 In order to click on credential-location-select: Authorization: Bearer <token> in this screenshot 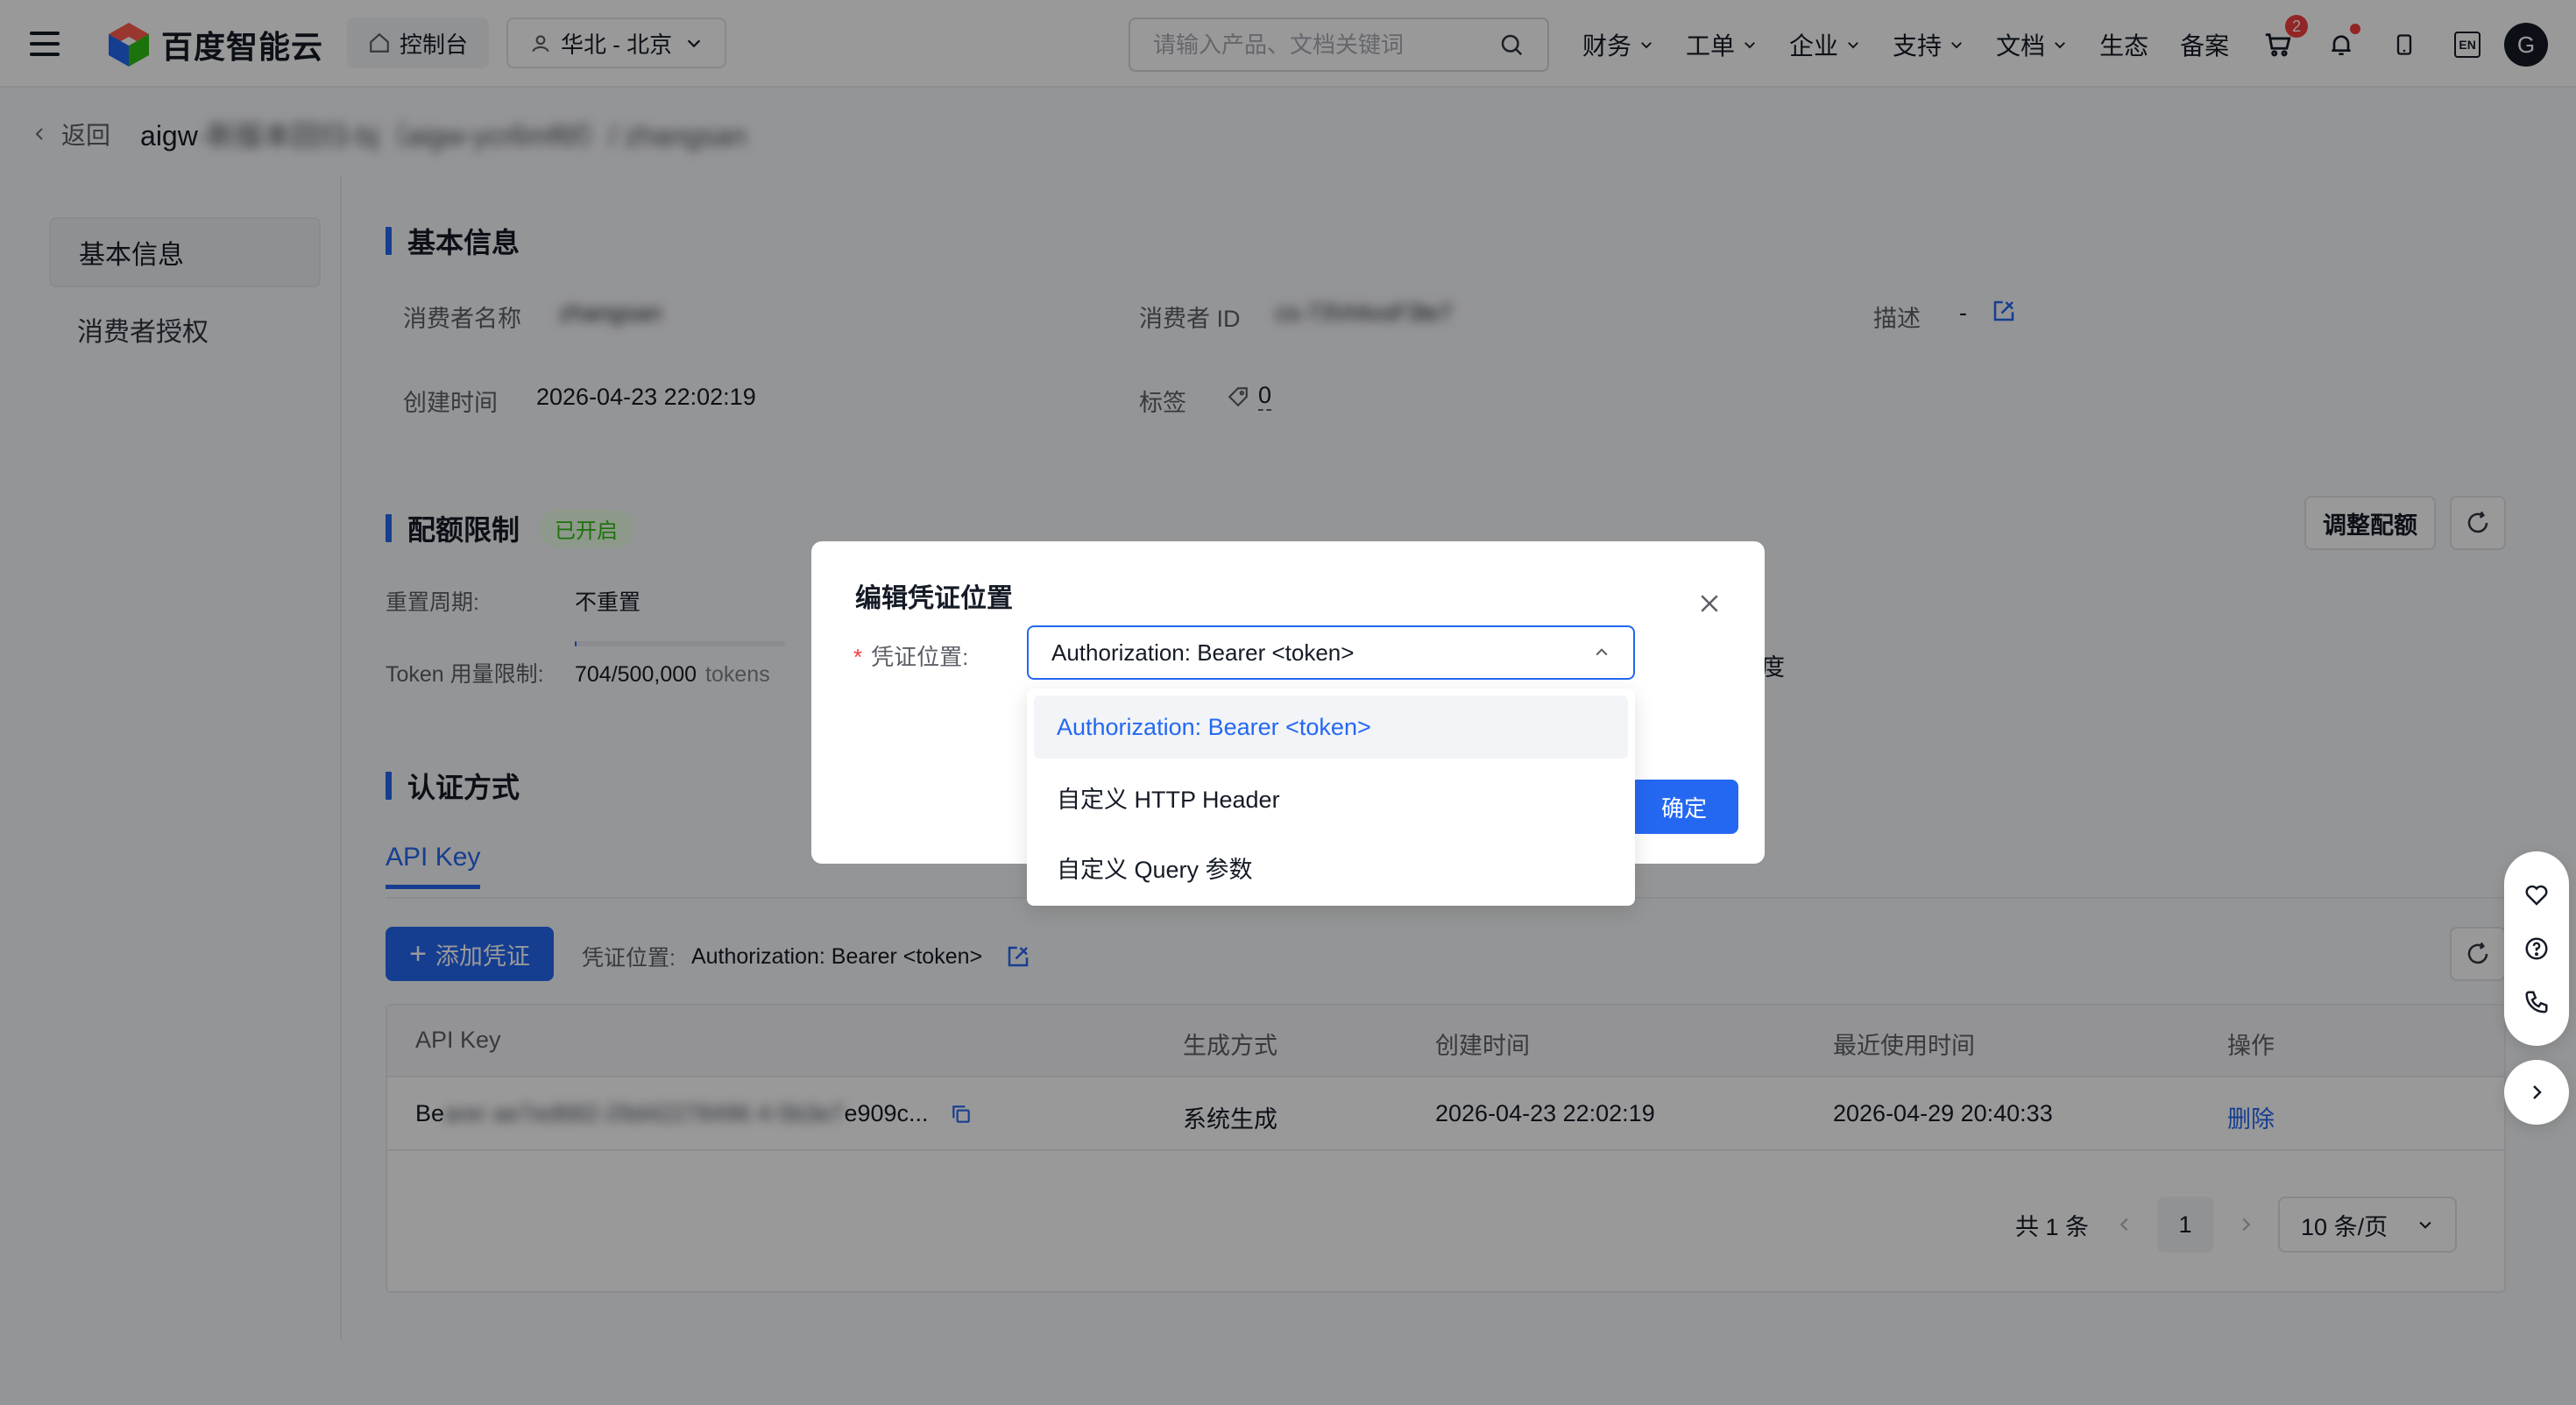, I will do `click(1331, 652)`.